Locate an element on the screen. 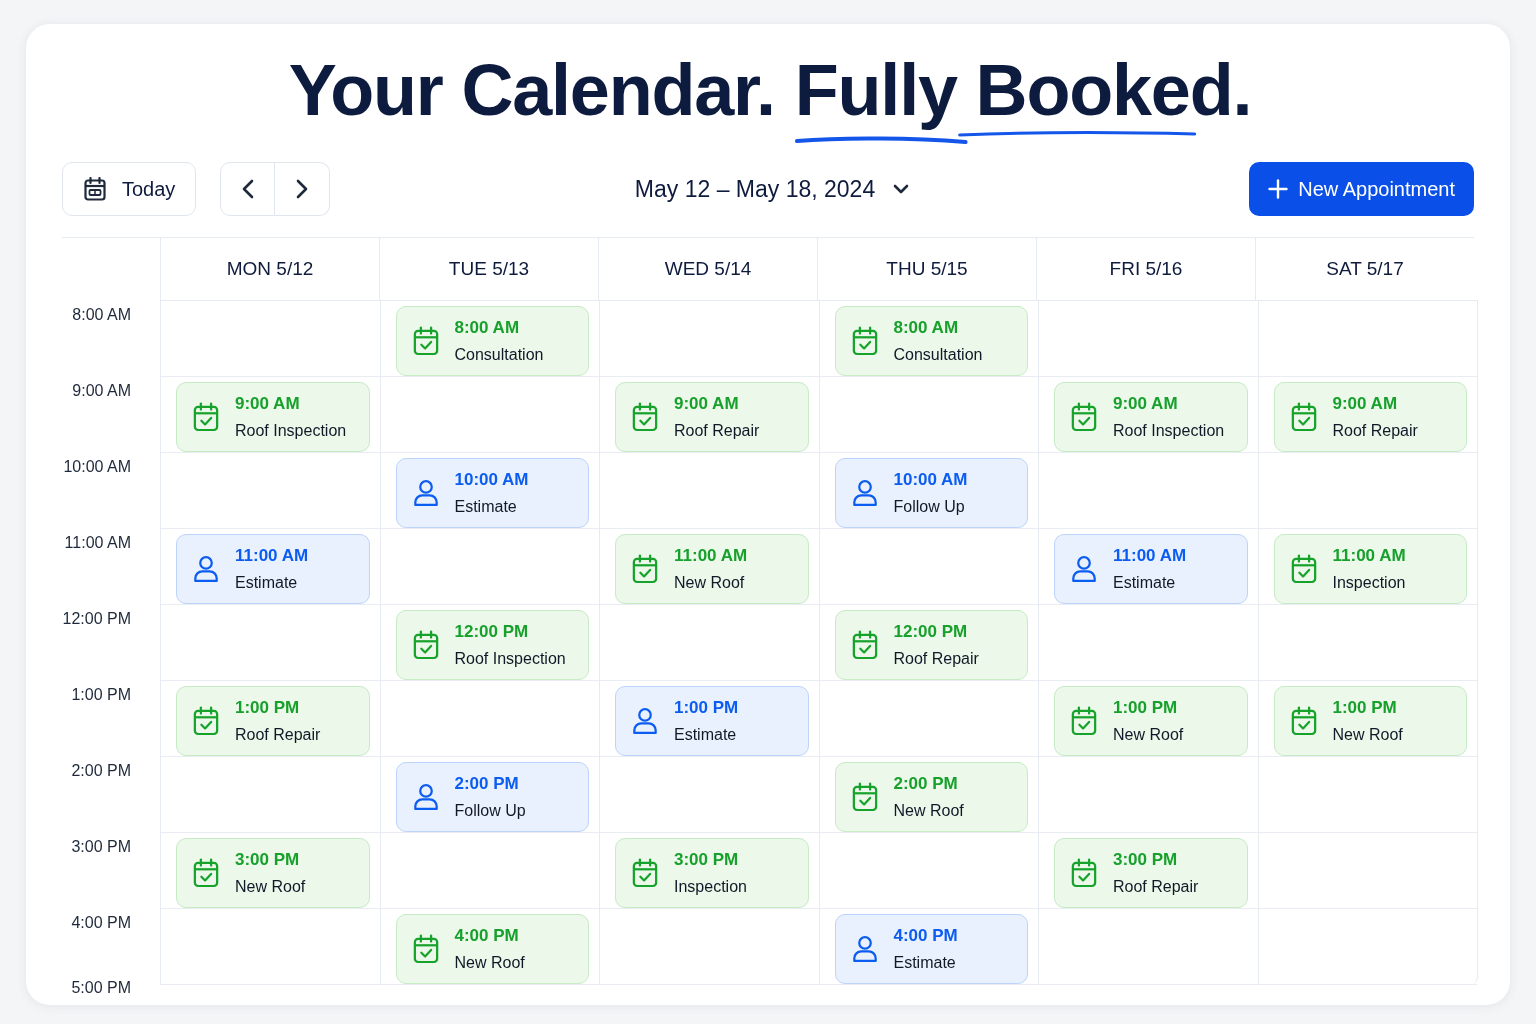  appointment-card: 10:00 AM Follow Up is located at coordinates (931, 493).